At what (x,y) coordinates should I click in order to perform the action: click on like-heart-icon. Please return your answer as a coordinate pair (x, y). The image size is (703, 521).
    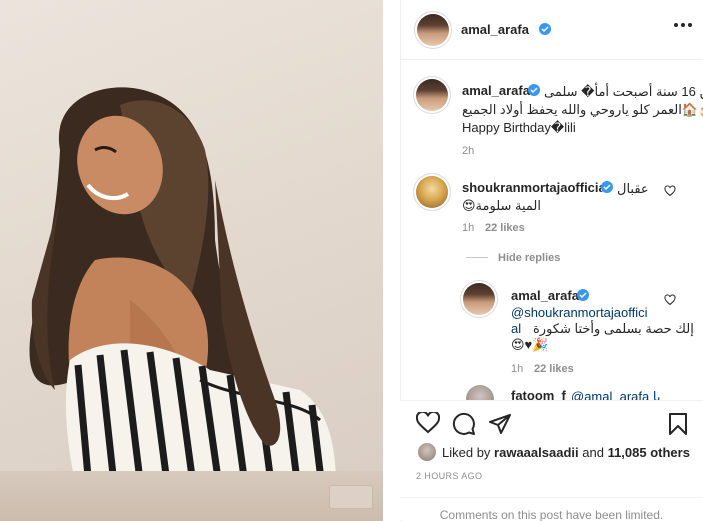
    Looking at the image, I should click on (428, 423).